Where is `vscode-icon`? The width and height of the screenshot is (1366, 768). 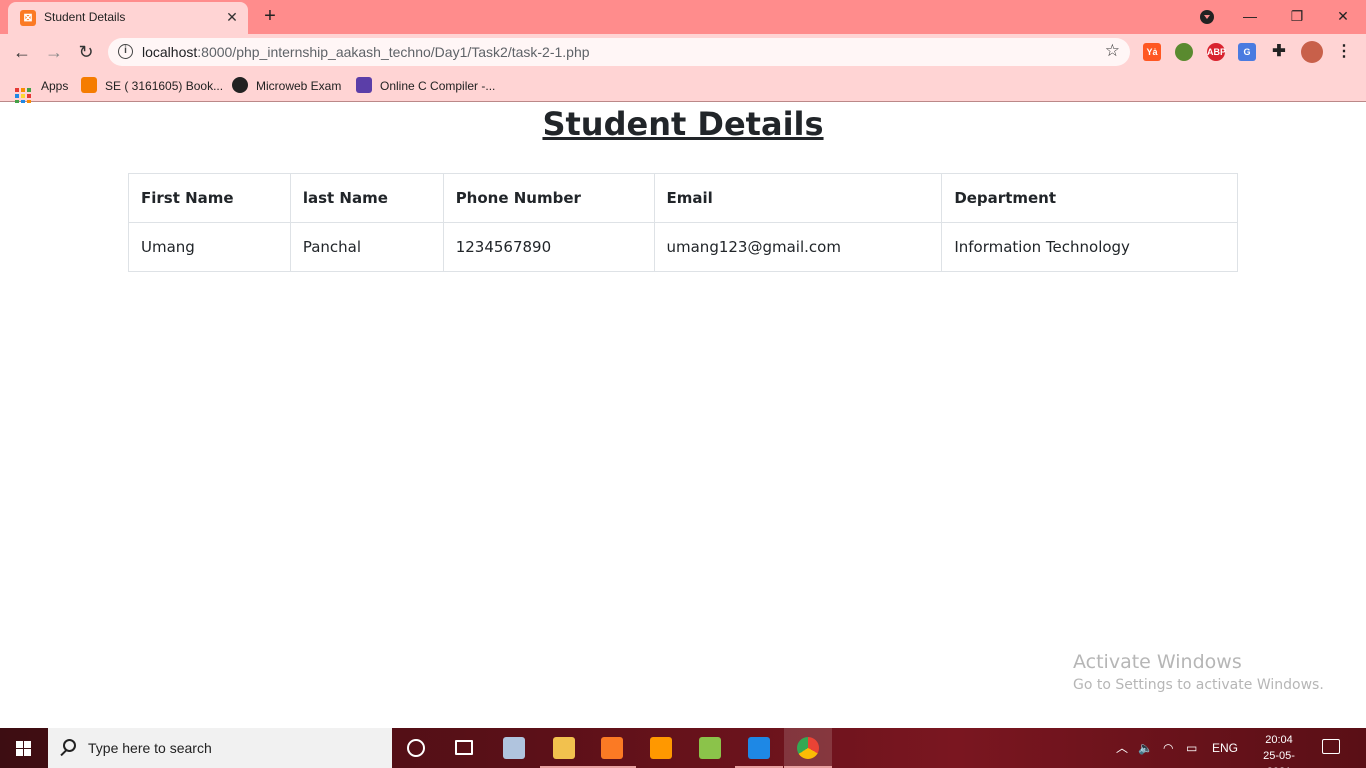
vscode-icon is located at coordinates (759, 748).